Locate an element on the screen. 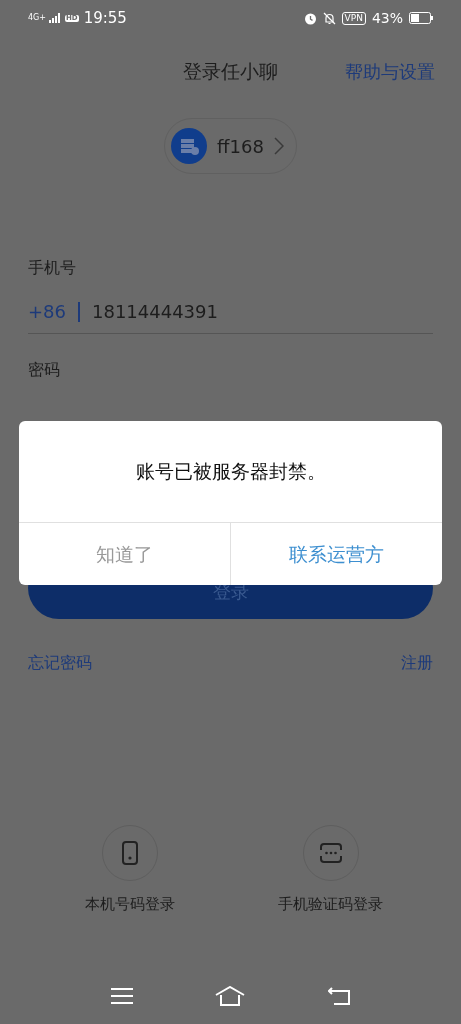 This screenshot has height=1024, width=461. chevron-right-icon is located at coordinates (278, 146).